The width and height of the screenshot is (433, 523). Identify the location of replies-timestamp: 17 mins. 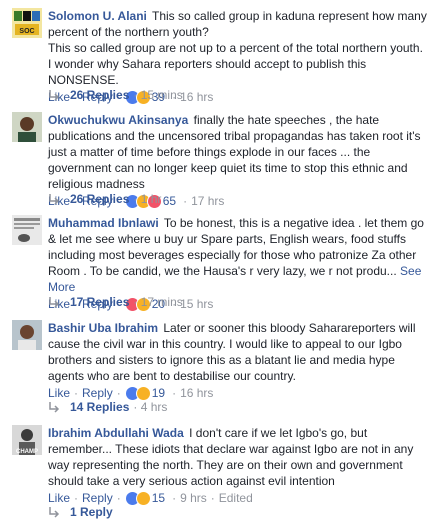
(161, 302).